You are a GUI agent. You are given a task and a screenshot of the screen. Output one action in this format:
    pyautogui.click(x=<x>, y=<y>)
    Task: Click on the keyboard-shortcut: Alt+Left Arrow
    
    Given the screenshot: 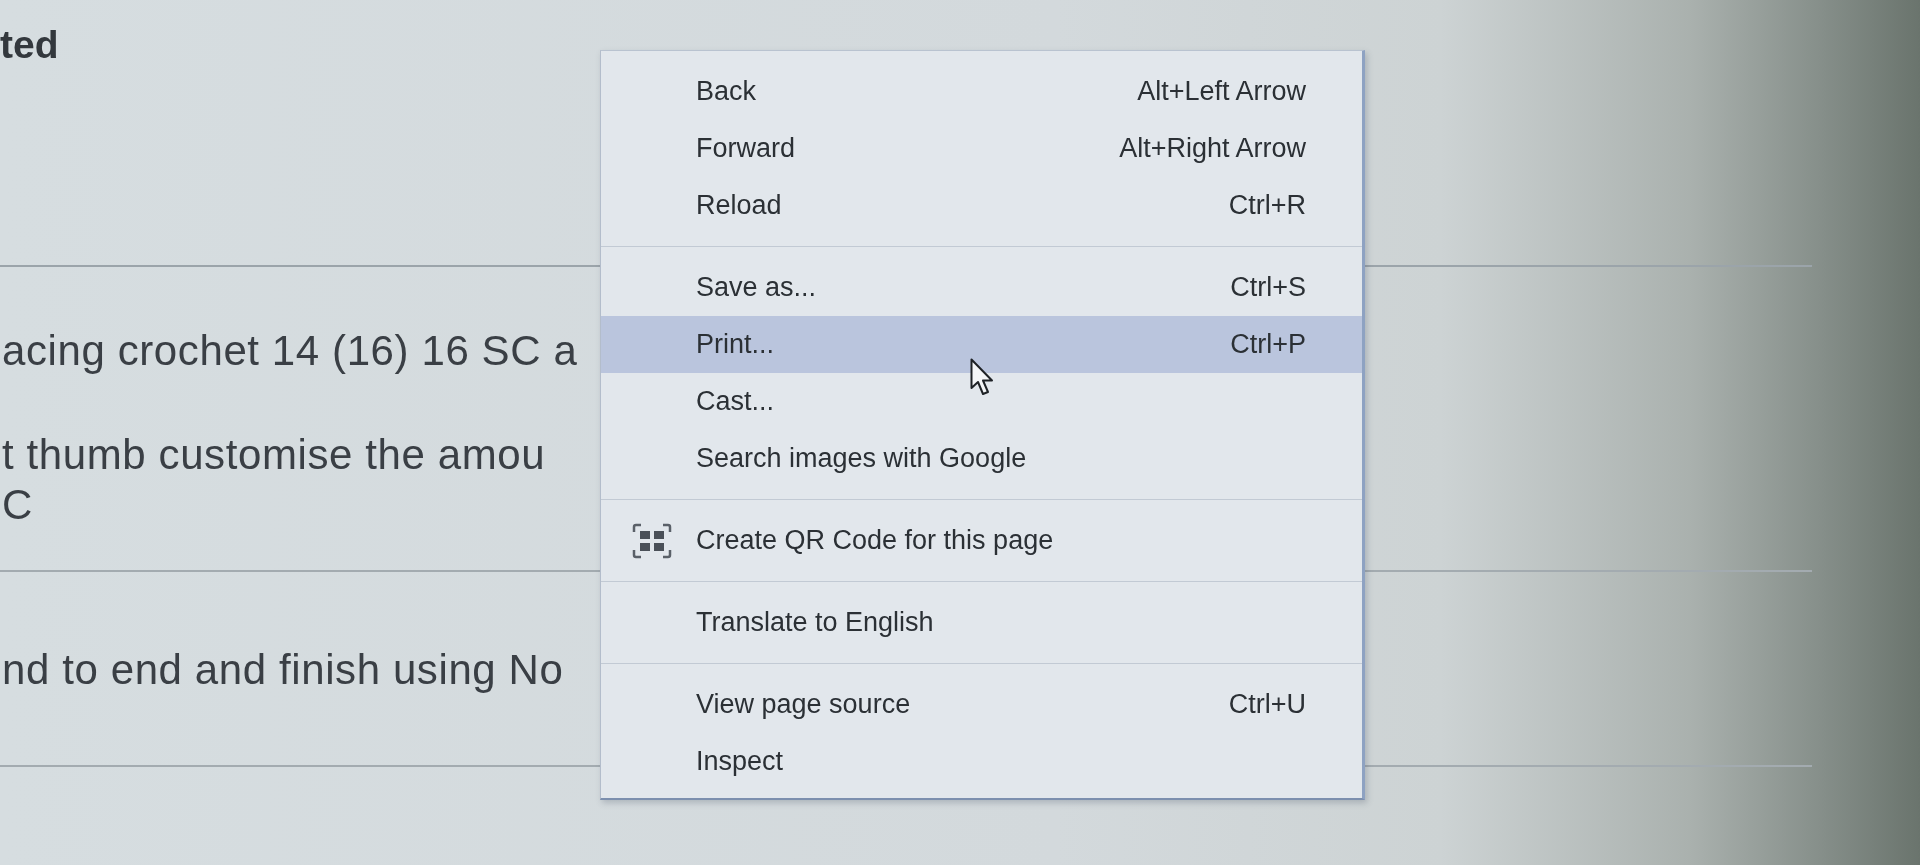 What is the action you would take?
    pyautogui.click(x=1221, y=91)
    